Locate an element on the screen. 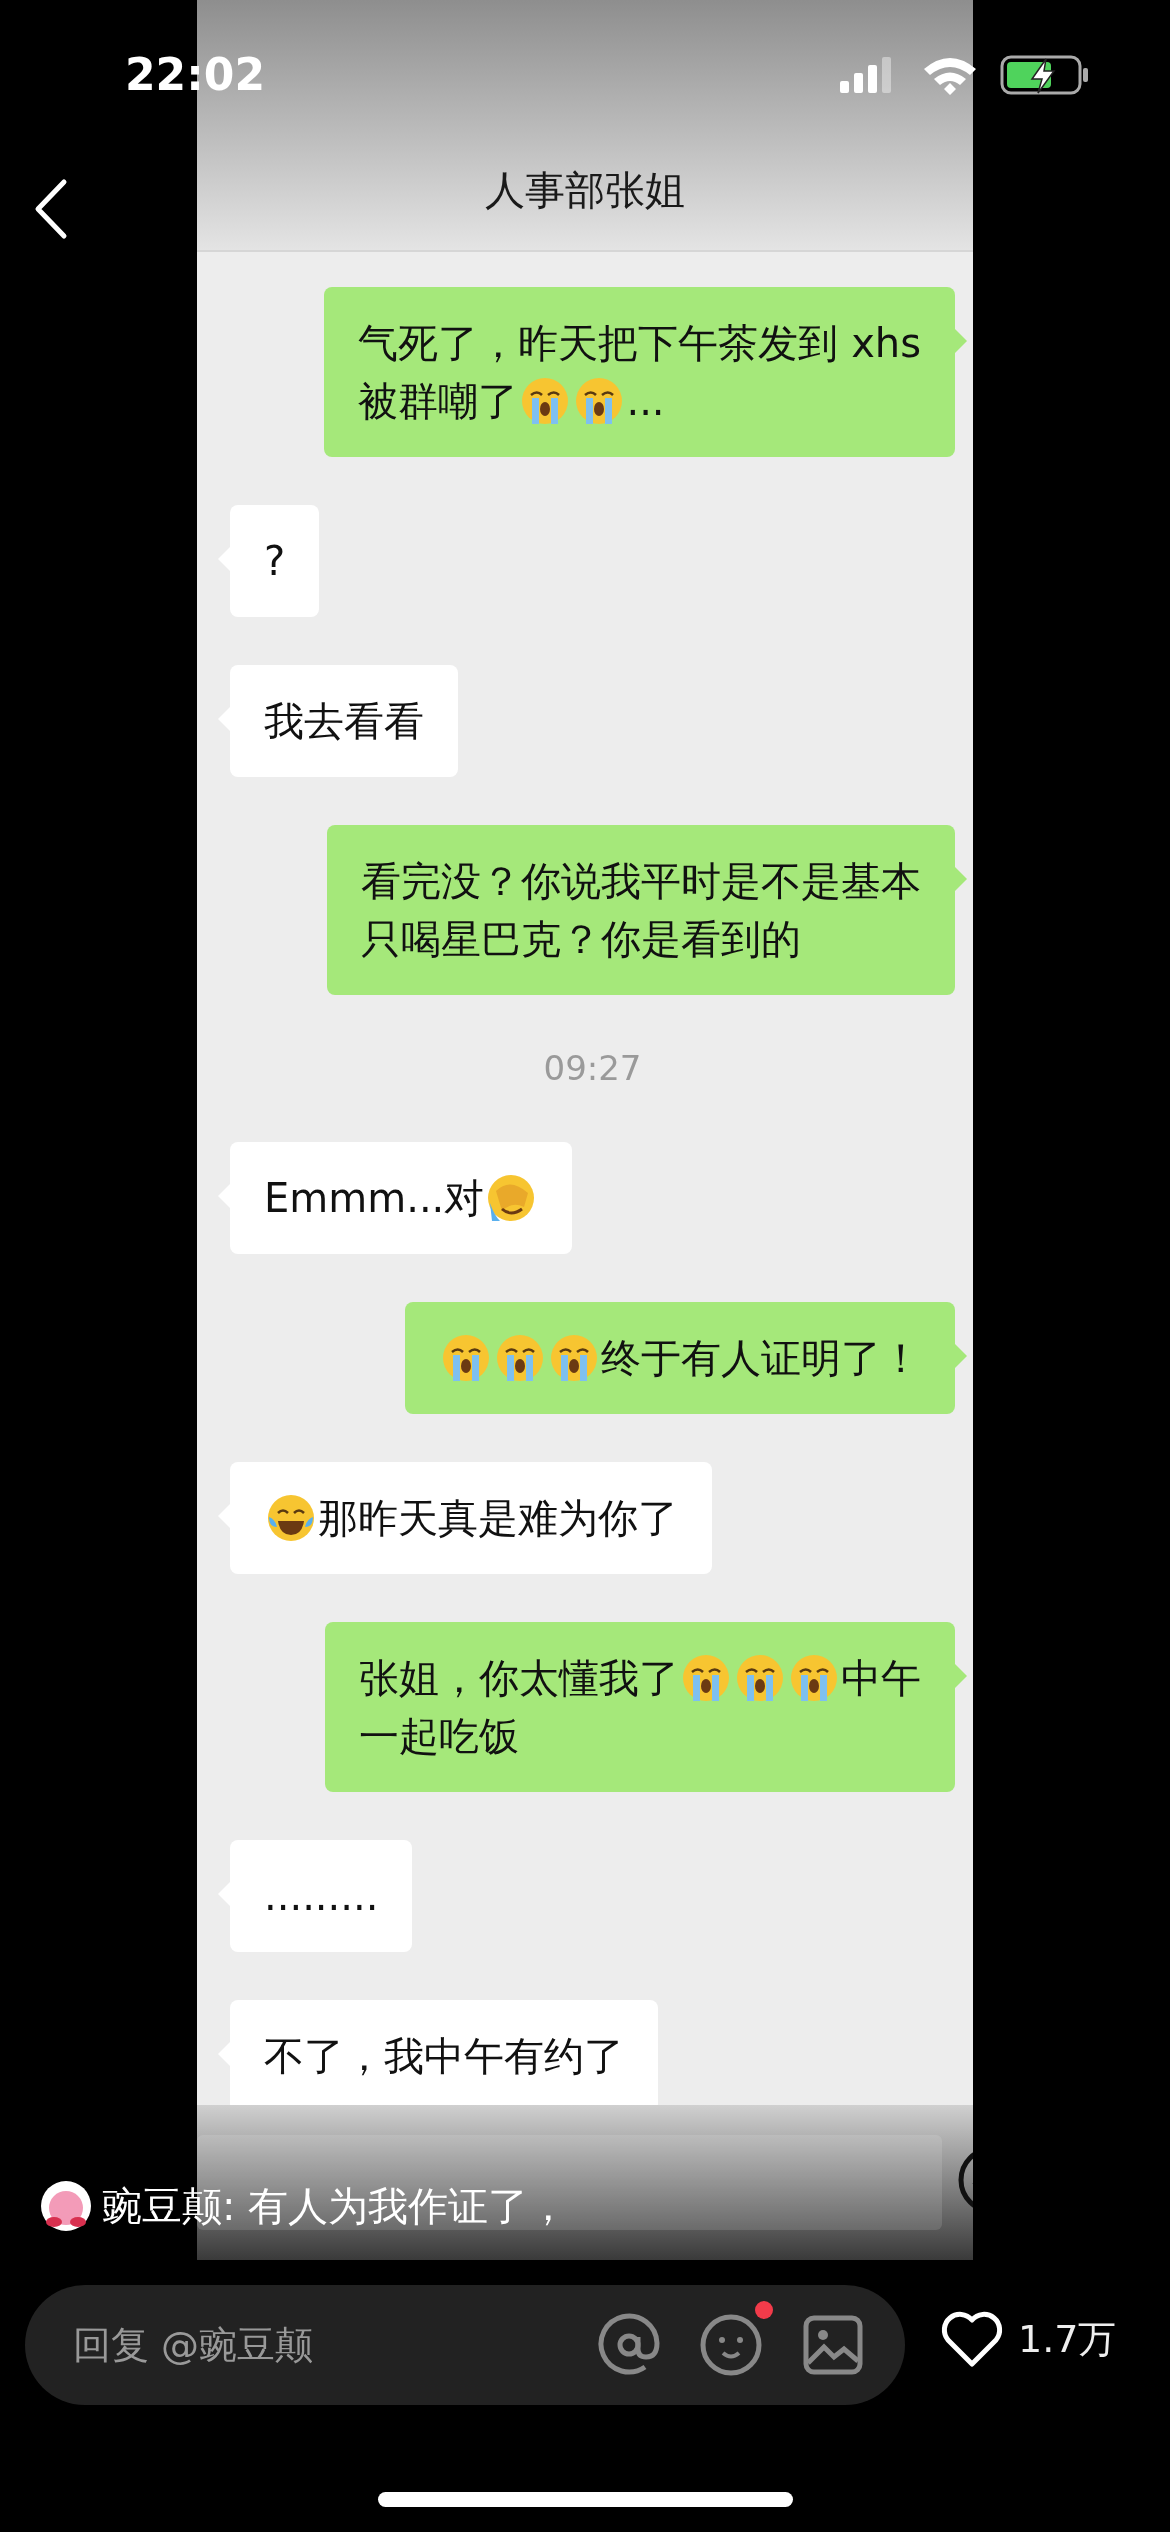 This screenshot has height=2532, width=1170. message-text: 一起吃饭 is located at coordinates (439, 1736).